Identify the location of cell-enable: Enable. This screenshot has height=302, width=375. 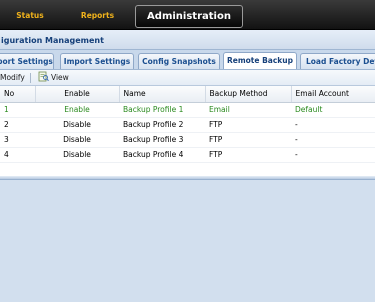
(77, 110).